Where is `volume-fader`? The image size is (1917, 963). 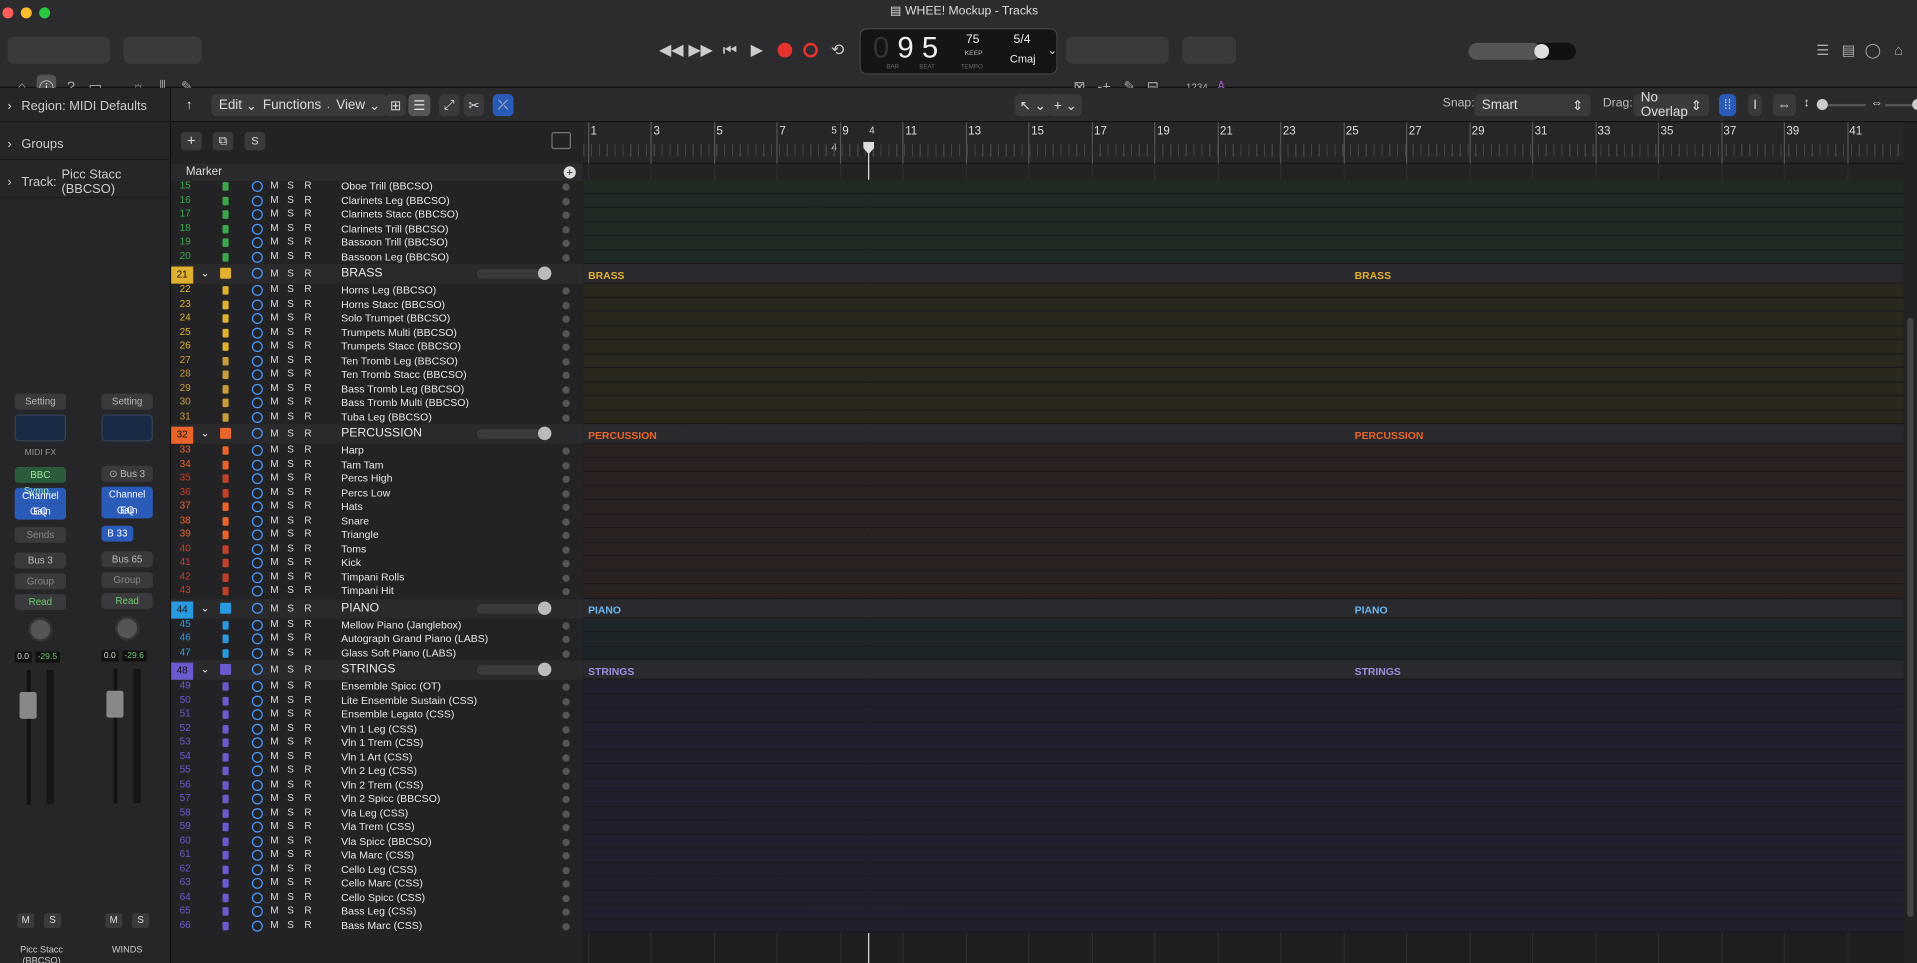 volume-fader is located at coordinates (126, 736).